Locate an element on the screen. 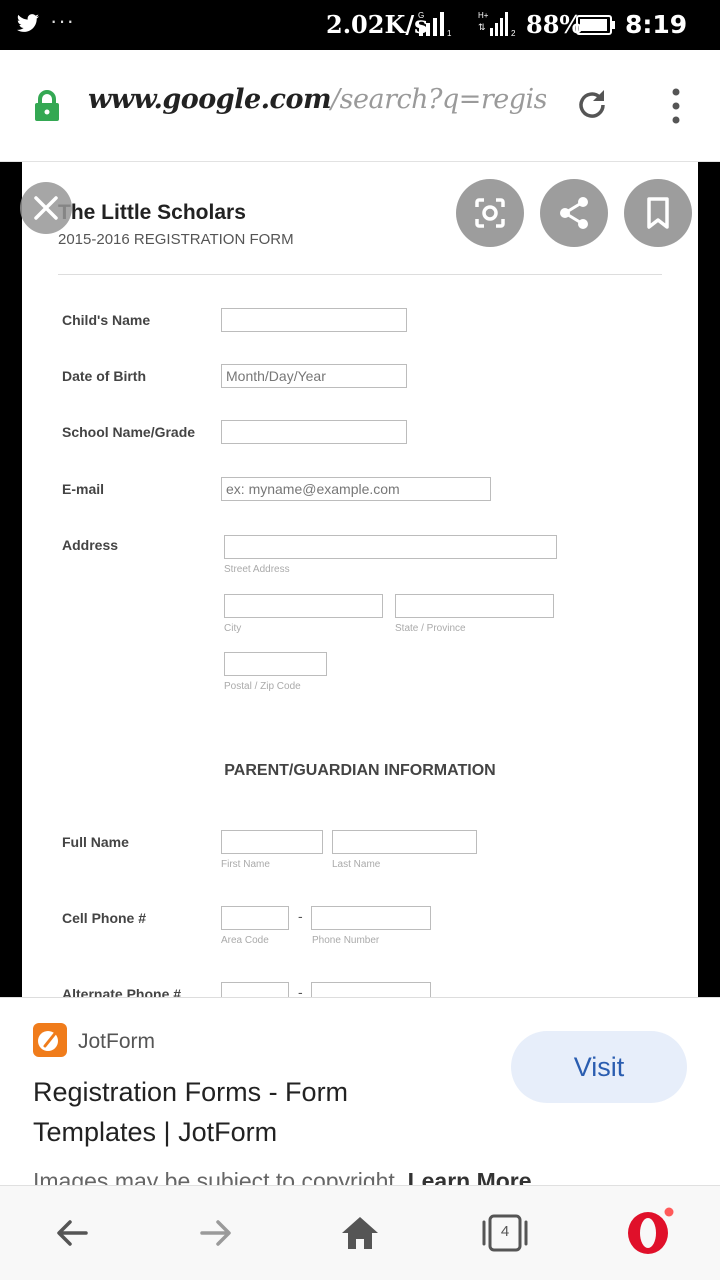 The width and height of the screenshot is (720, 1280). result-source: JotForm is located at coordinates (117, 1041).